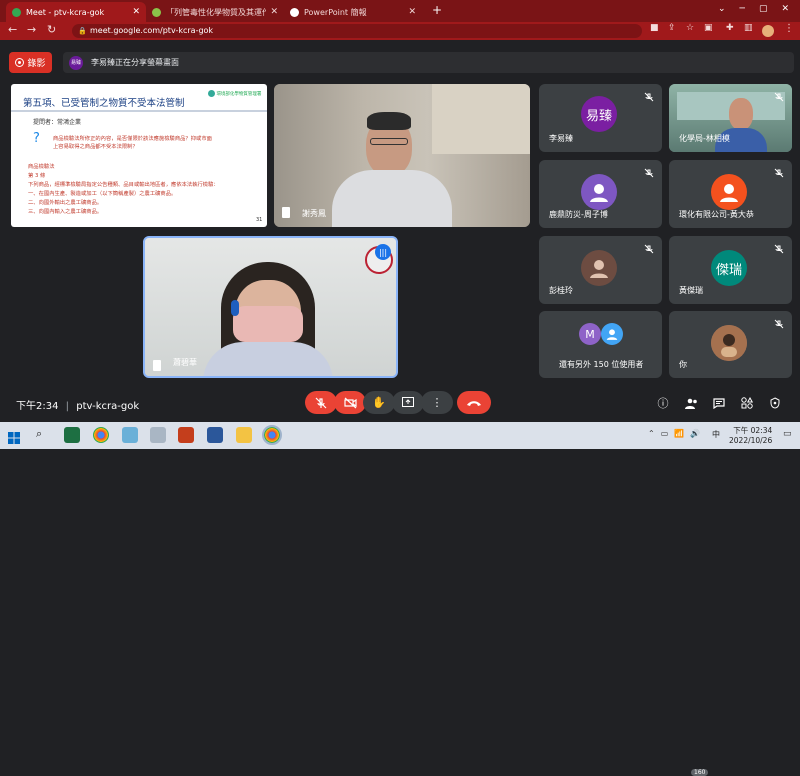 Image resolution: width=800 pixels, height=776 pixels. Describe the element at coordinates (270, 307) in the screenshot. I see `active-speaker-tile: ||| 蕭碧華` at that location.